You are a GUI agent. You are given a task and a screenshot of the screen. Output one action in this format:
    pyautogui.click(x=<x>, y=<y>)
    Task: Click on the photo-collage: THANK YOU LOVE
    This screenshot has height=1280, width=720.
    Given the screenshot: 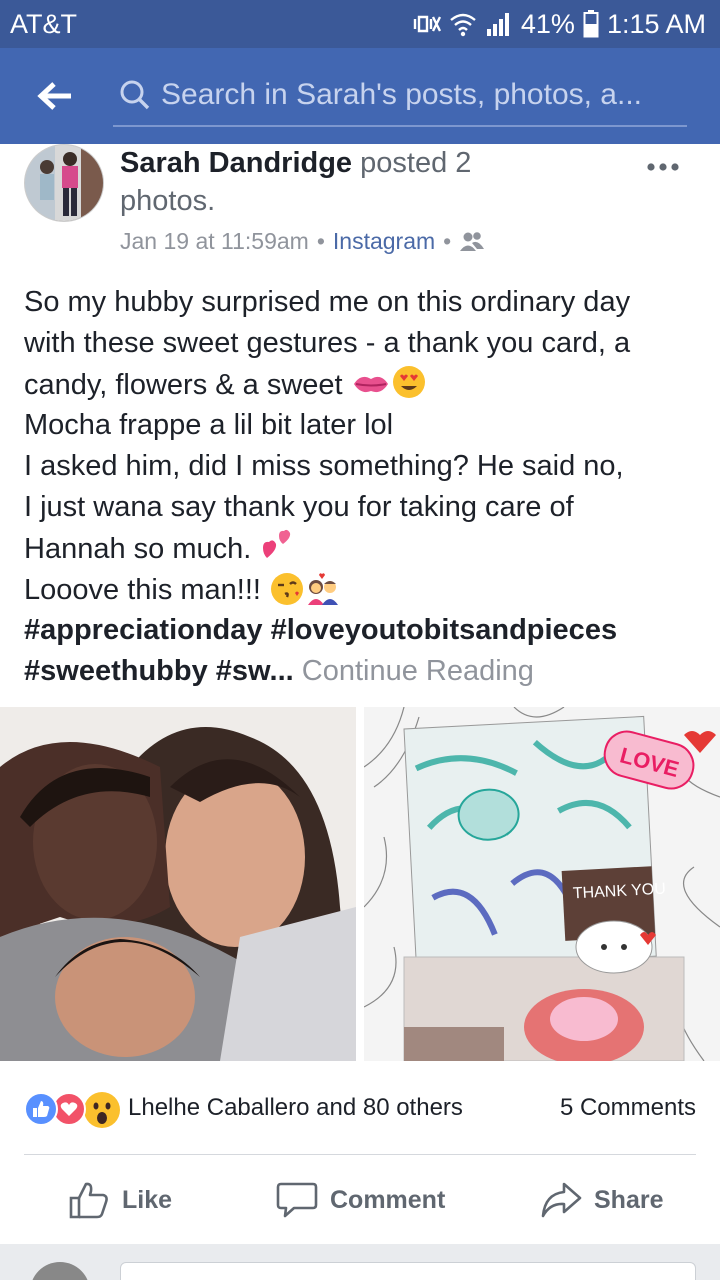 What is the action you would take?
    pyautogui.click(x=542, y=884)
    